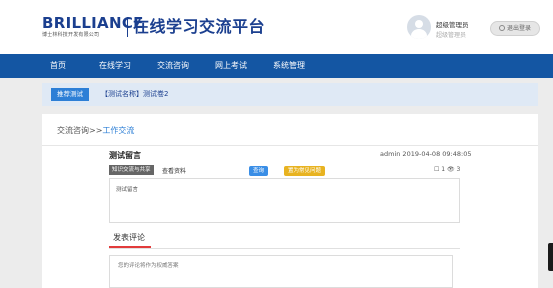 The height and width of the screenshot is (288, 553). Describe the element at coordinates (173, 66) in the screenshot. I see `nav-item-consultation: 交流咨询` at that location.